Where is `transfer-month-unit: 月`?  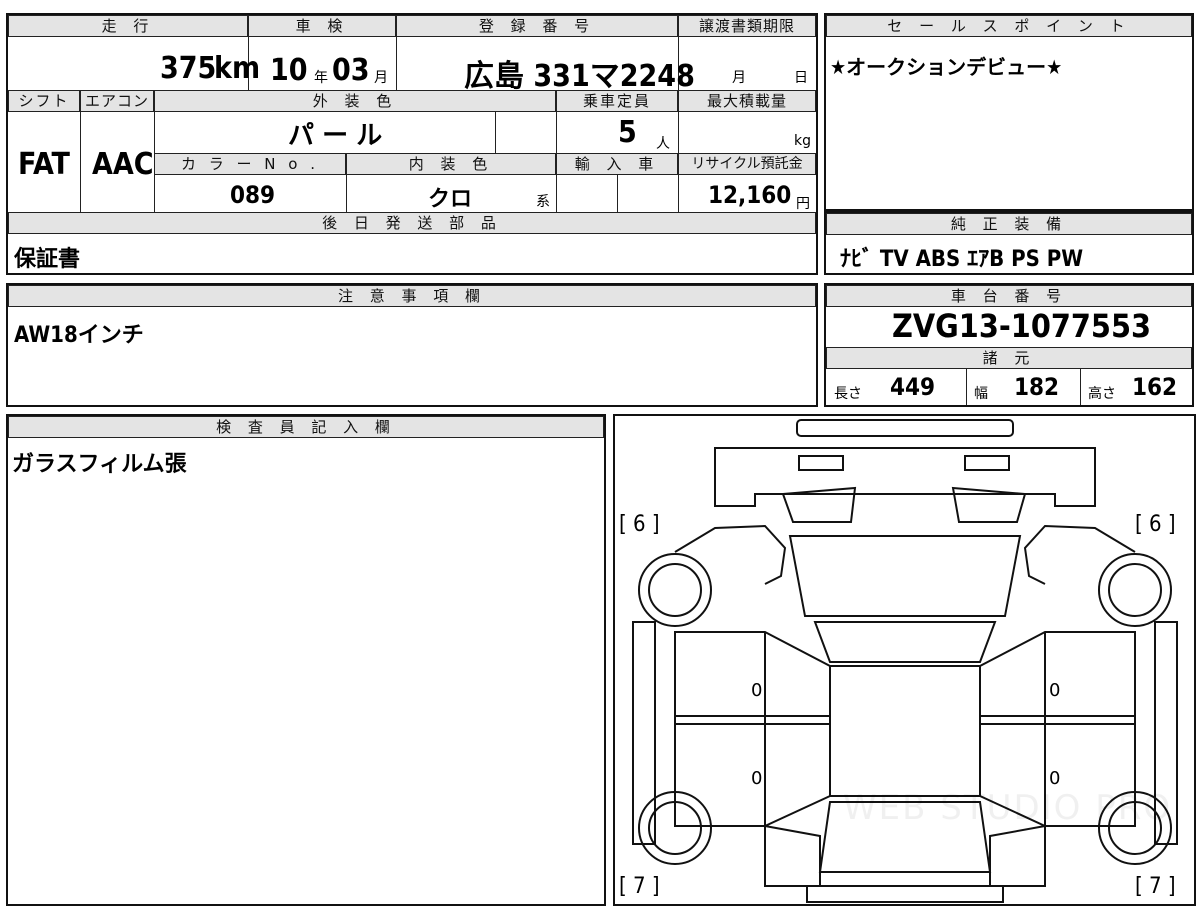 transfer-month-unit: 月 is located at coordinates (739, 78).